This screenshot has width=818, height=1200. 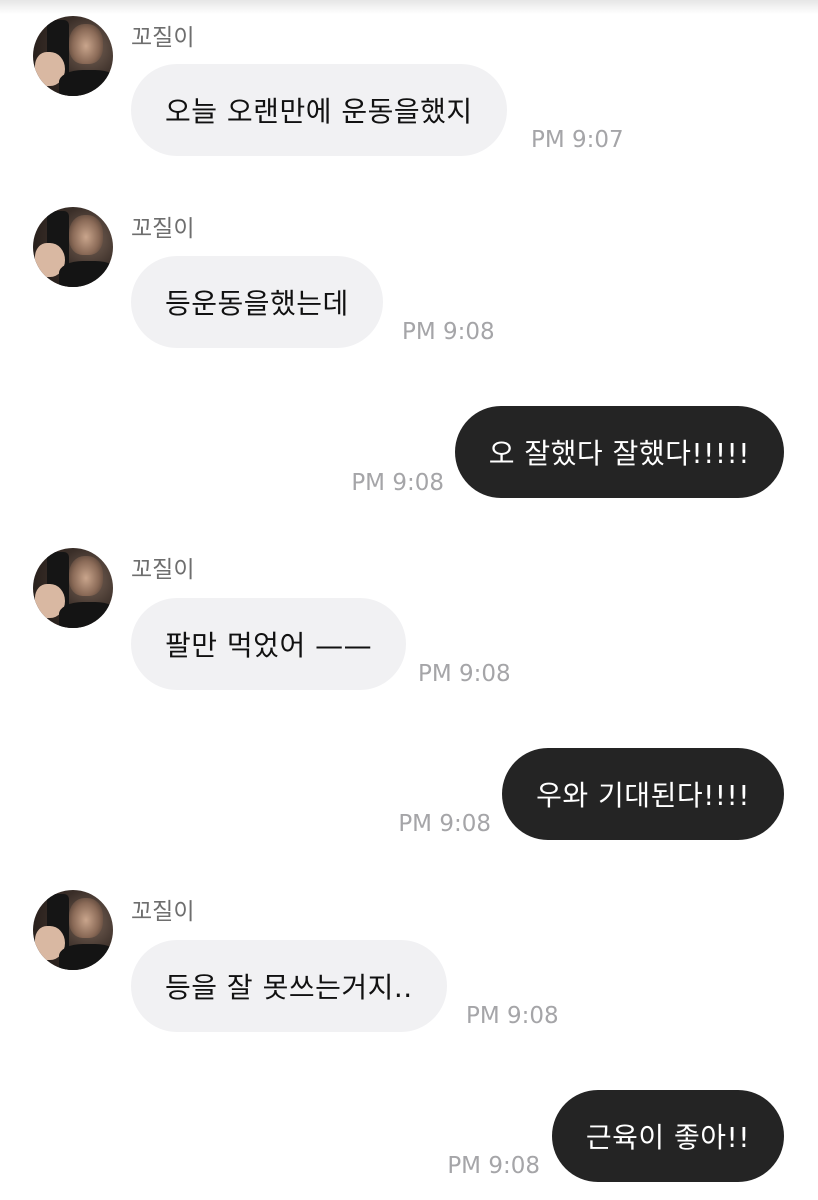 I want to click on message-timestamp: PM 9:07, so click(x=577, y=140).